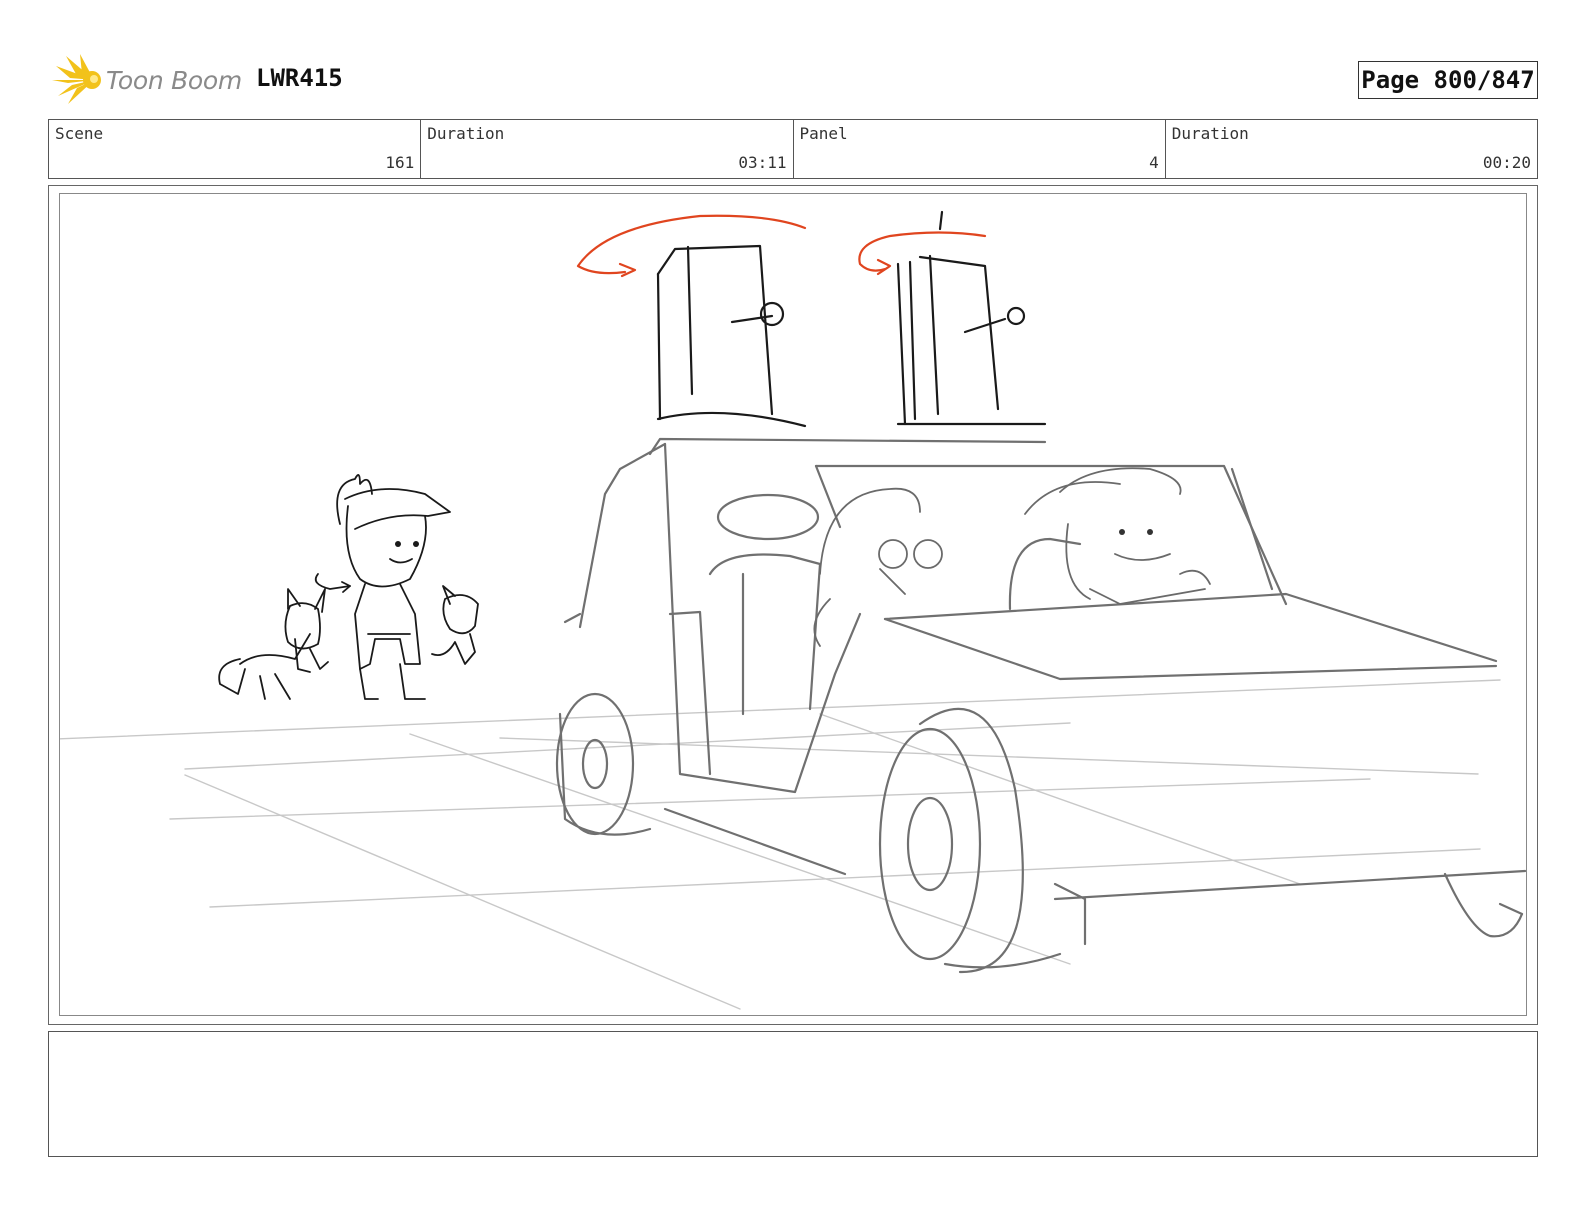 This screenshot has width=1584, height=1224. Describe the element at coordinates (1448, 80) in the screenshot. I see `page-number: Page 800/847` at that location.